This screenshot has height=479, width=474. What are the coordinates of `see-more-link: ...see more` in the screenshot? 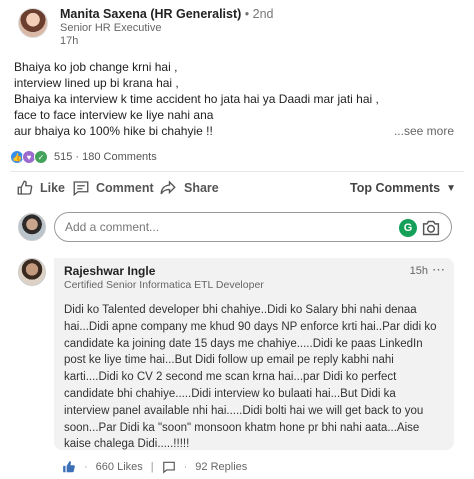 It's located at (424, 131).